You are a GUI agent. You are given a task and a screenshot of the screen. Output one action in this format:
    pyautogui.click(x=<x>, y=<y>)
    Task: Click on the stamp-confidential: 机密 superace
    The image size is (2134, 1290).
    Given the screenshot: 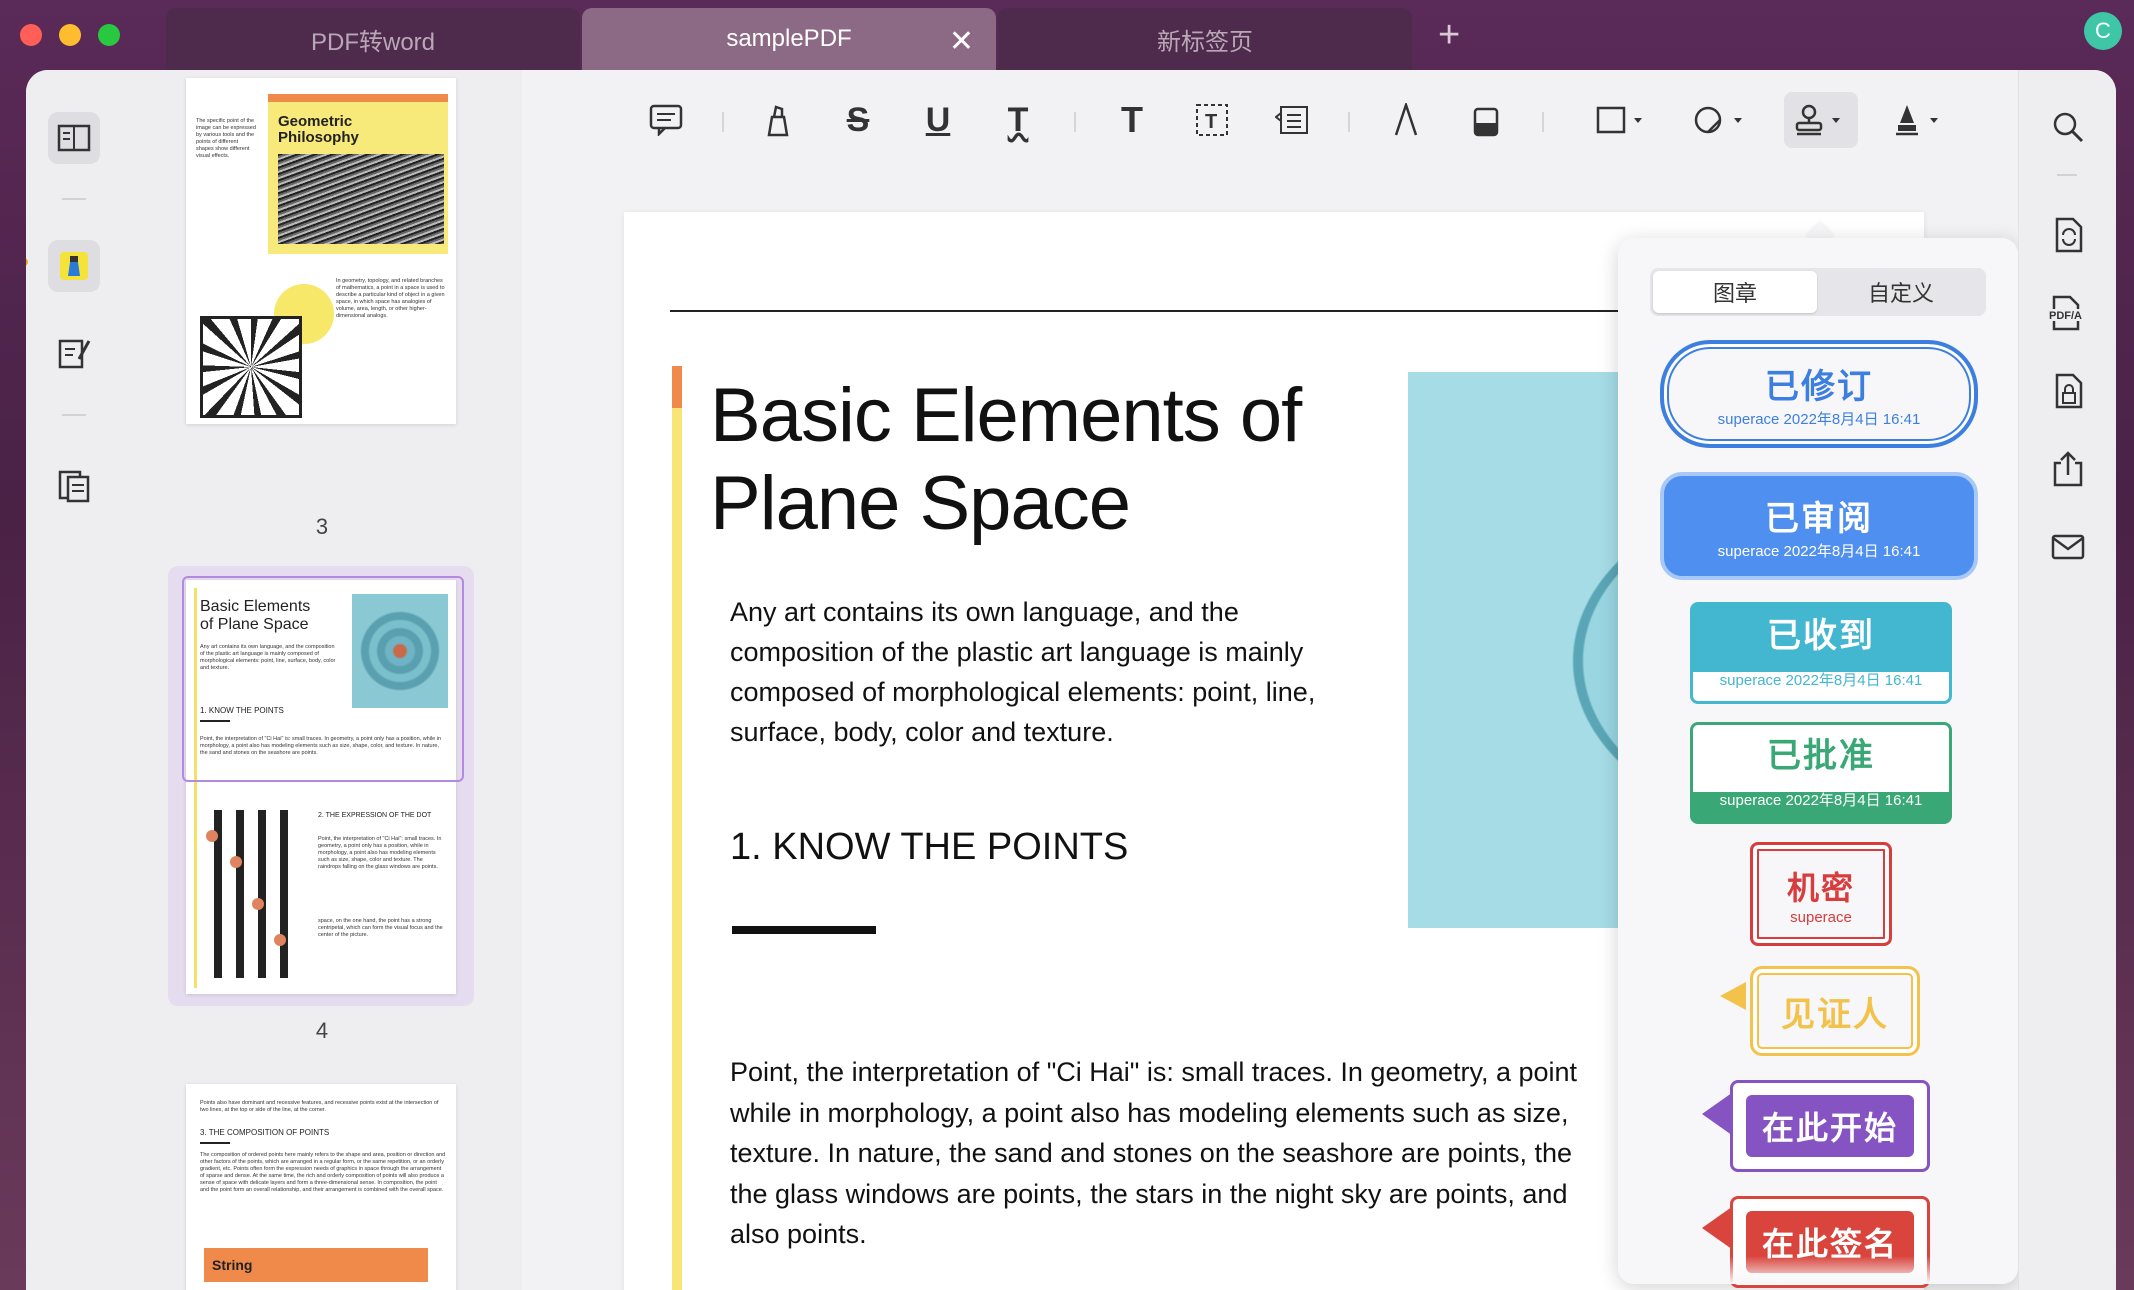 What is the action you would take?
    pyautogui.click(x=1821, y=894)
    